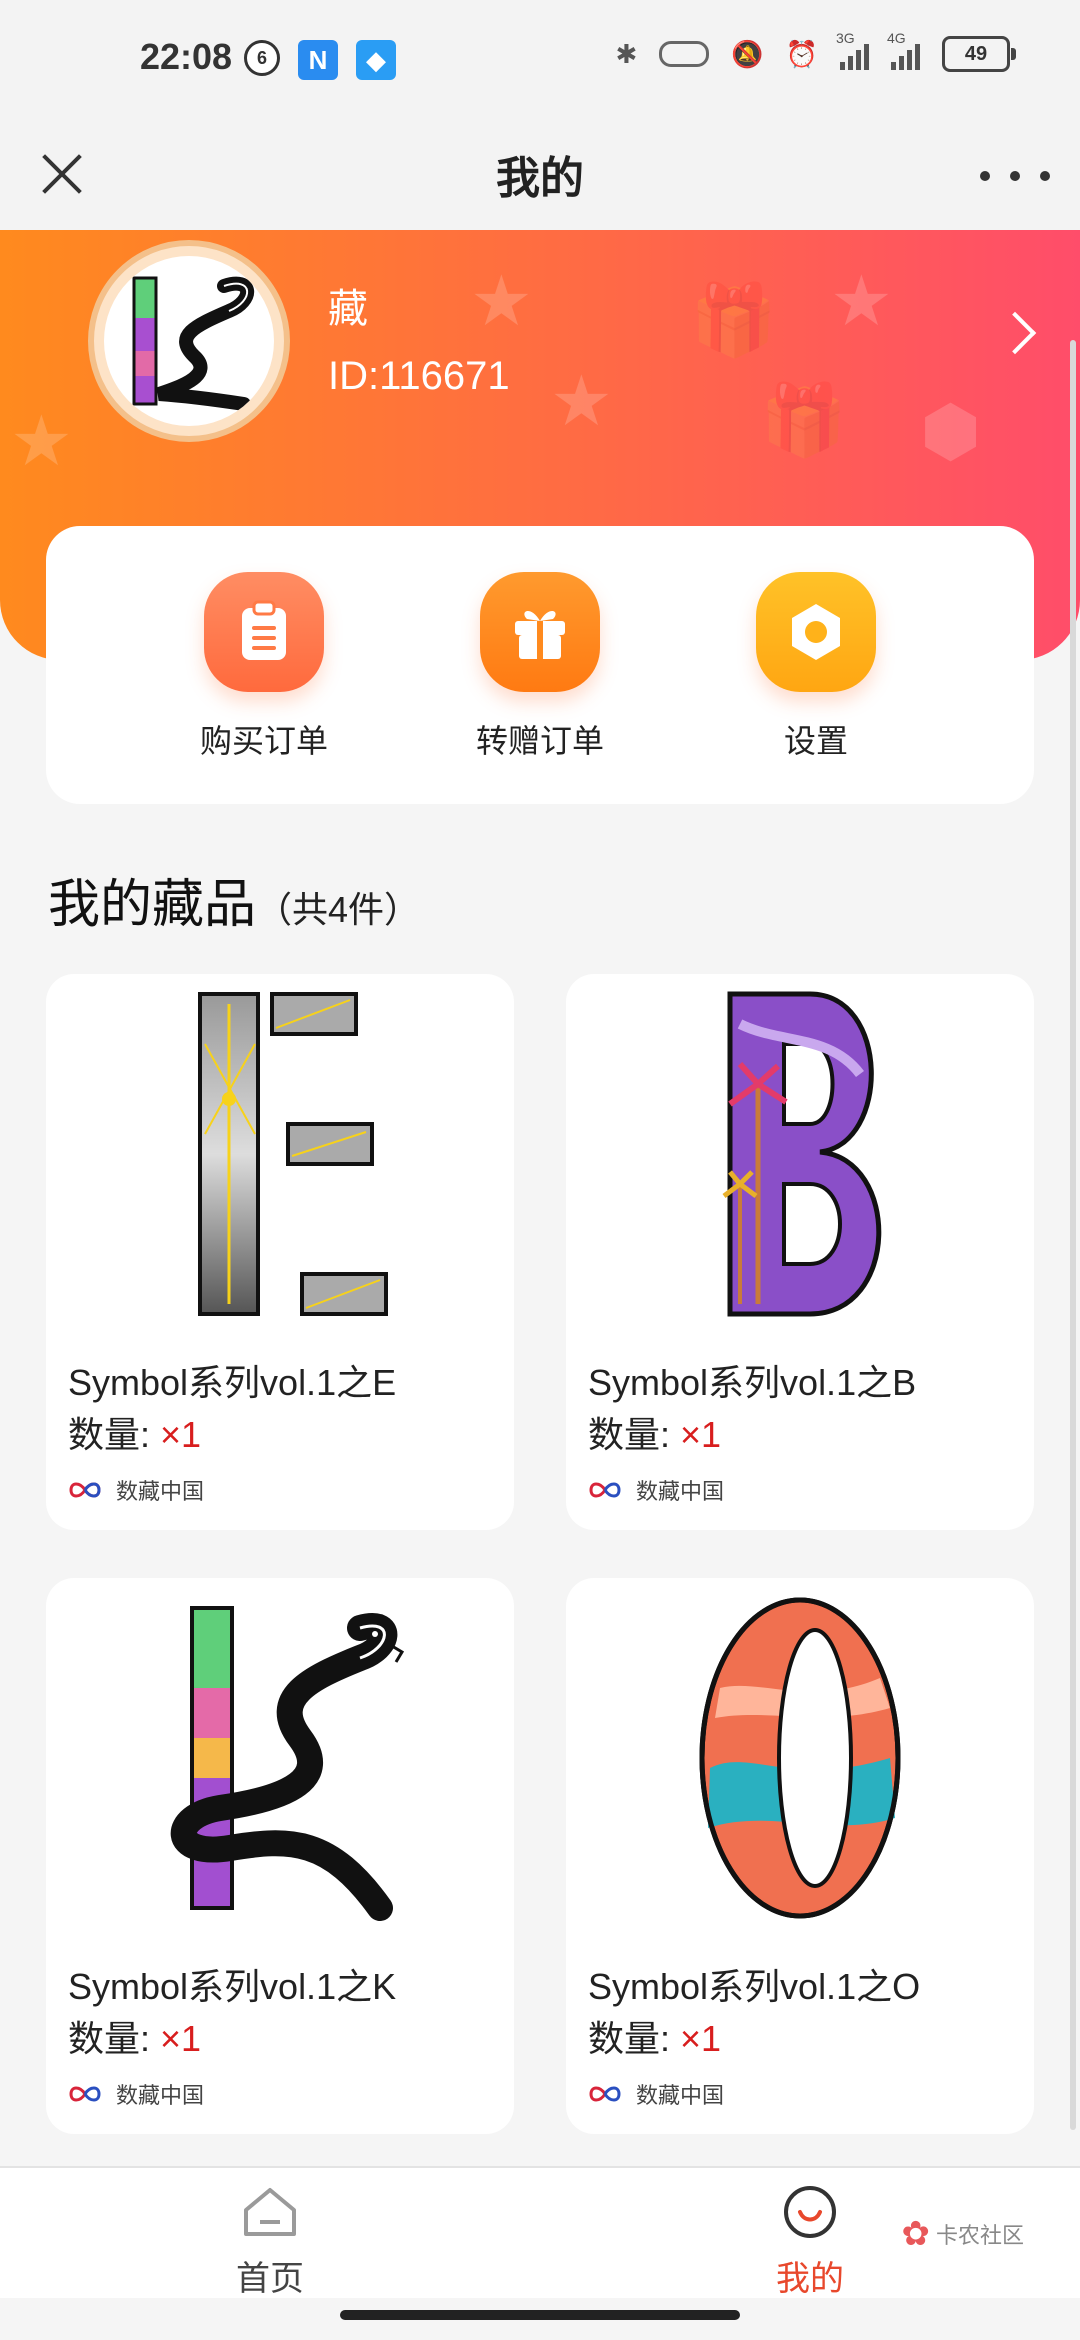  What do you see at coordinates (816, 632) in the screenshot?
I see `hex-nut-icon` at bounding box center [816, 632].